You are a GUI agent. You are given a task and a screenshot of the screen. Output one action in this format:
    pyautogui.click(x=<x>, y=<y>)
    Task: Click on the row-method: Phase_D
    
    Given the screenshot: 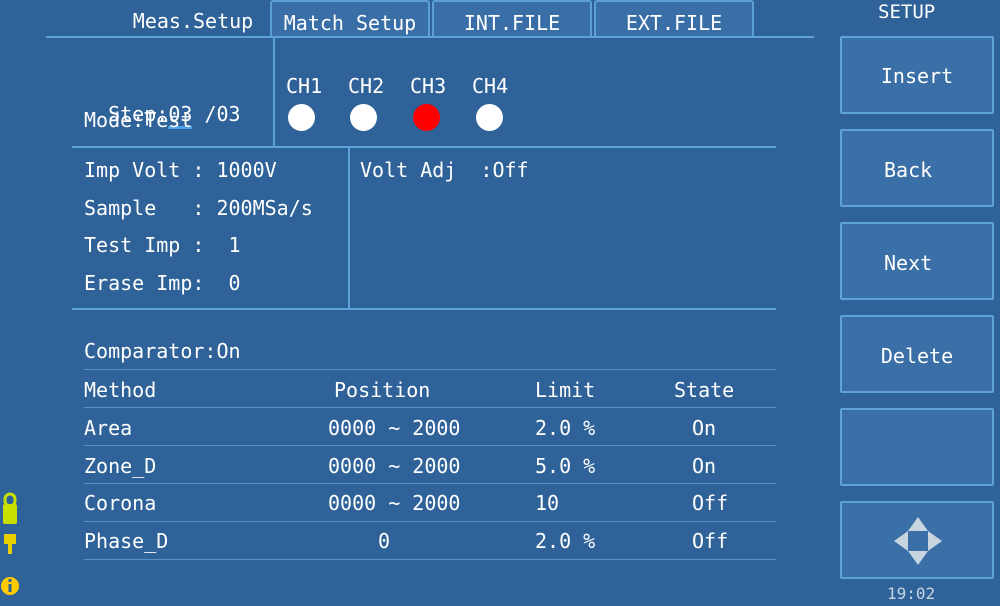 What is the action you would take?
    pyautogui.click(x=126, y=541)
    